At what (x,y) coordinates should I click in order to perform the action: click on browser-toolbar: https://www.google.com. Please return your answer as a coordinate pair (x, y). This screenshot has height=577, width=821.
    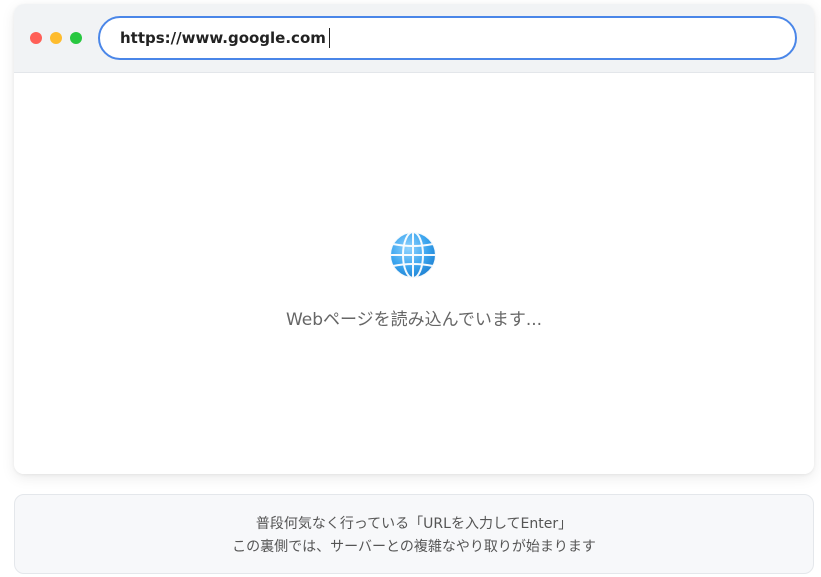
    Looking at the image, I should click on (414, 38).